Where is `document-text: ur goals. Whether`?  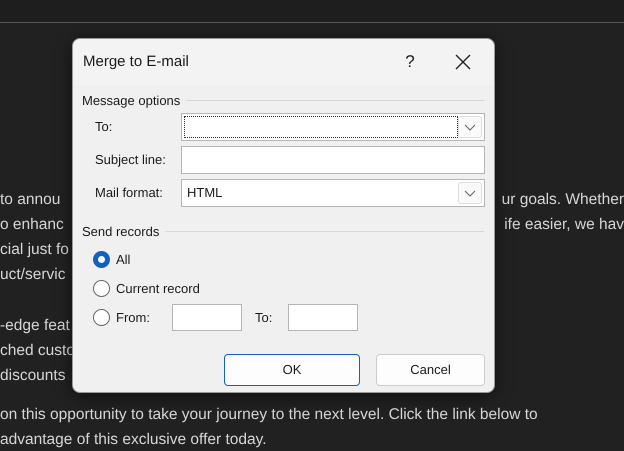 document-text: ur goals. Whether is located at coordinates (563, 200).